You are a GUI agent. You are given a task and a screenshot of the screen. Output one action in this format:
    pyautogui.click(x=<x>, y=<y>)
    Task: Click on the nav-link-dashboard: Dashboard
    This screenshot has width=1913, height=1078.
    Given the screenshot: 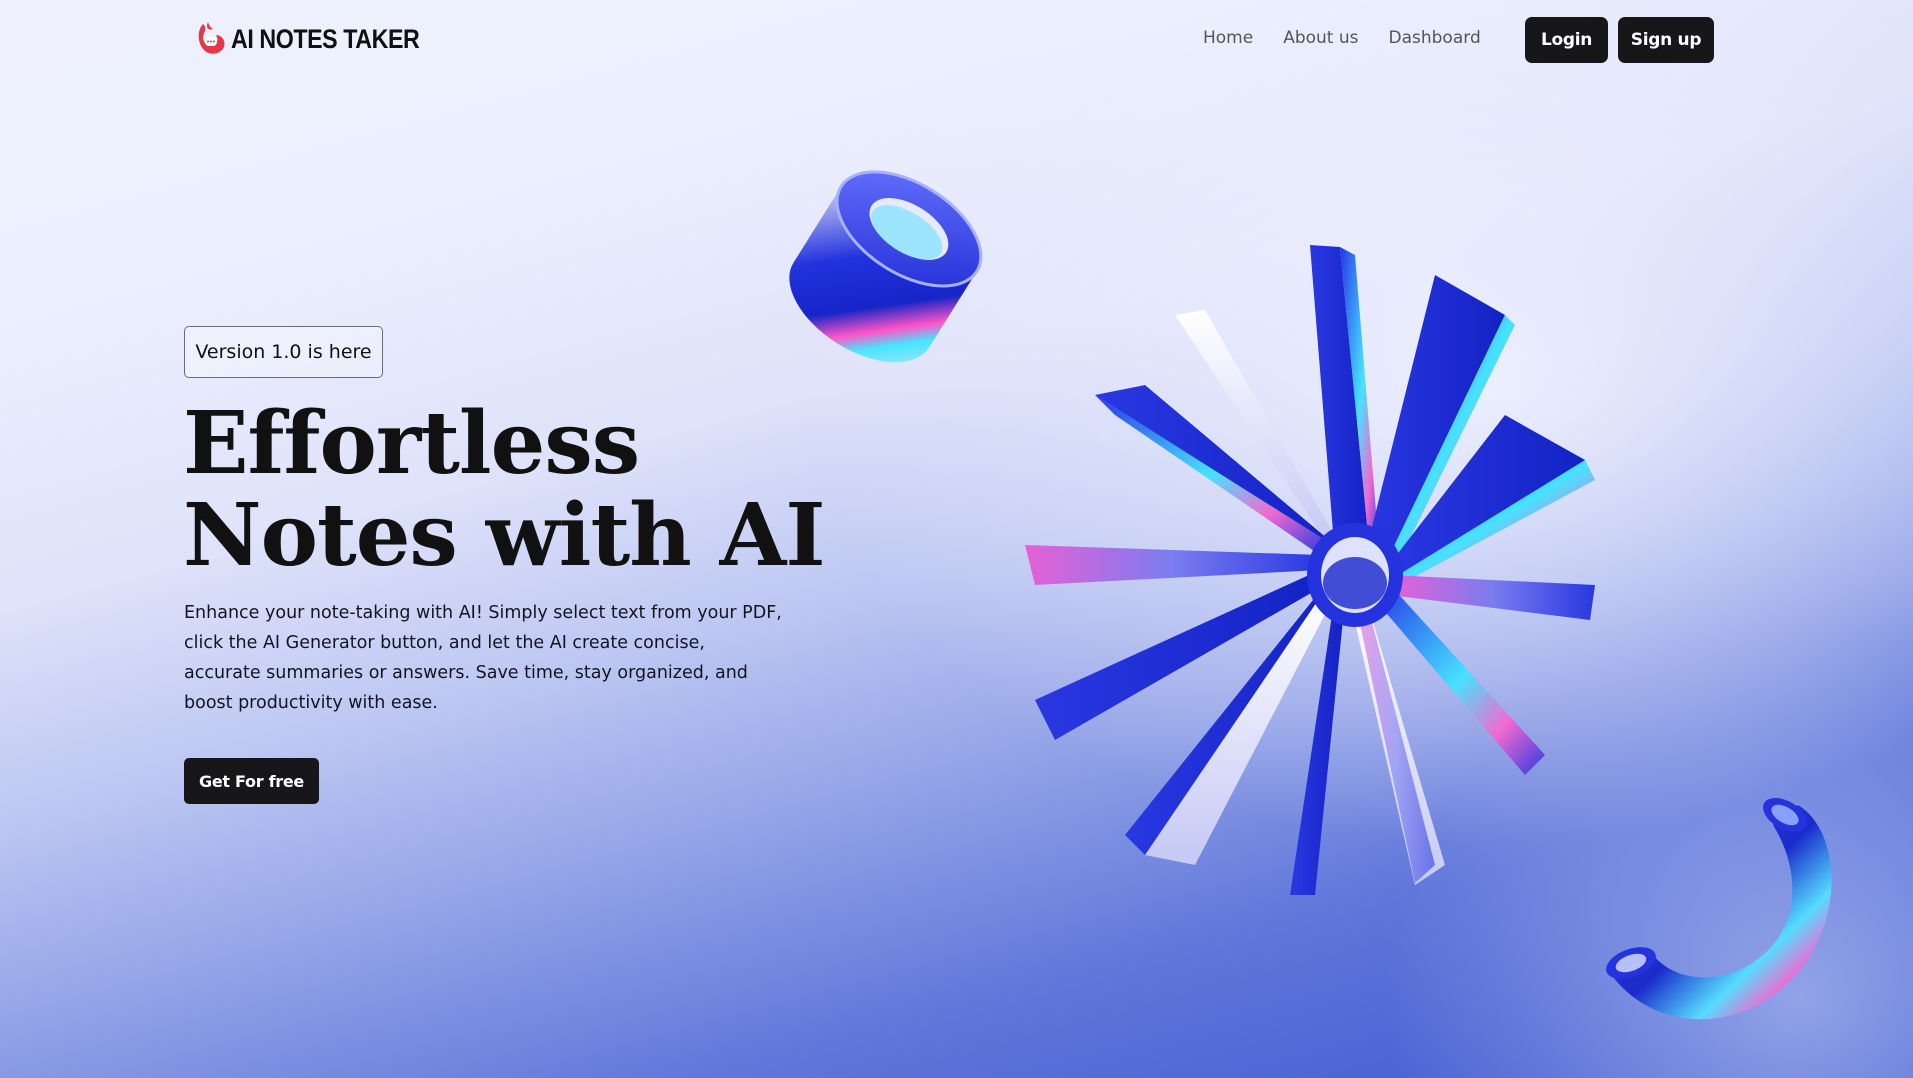 What is the action you would take?
    pyautogui.click(x=1435, y=38)
    